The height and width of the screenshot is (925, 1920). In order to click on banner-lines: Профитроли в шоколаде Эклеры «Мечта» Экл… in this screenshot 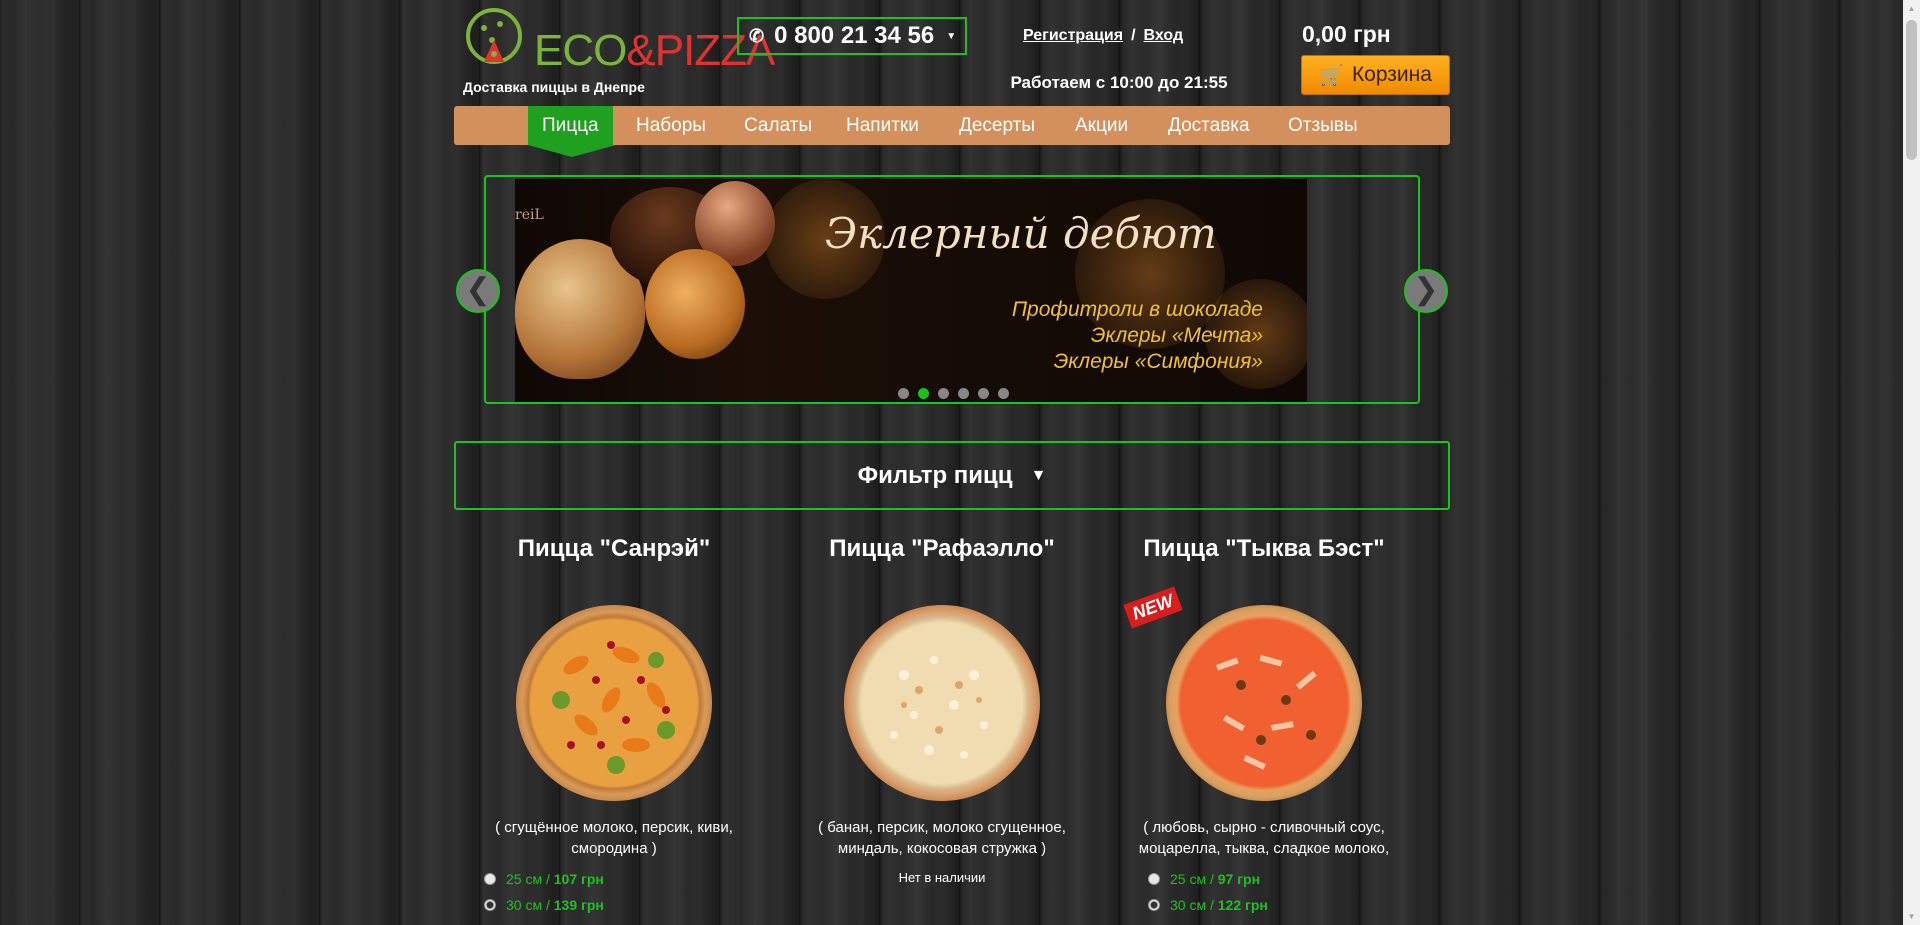, I will do `click(1137, 336)`.